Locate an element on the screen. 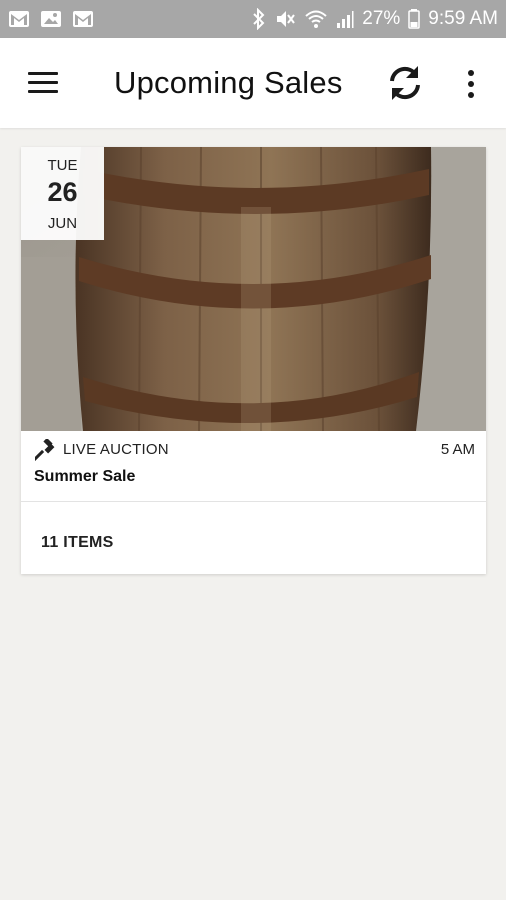 This screenshot has width=506, height=900. notification-icons is located at coordinates (51, 19).